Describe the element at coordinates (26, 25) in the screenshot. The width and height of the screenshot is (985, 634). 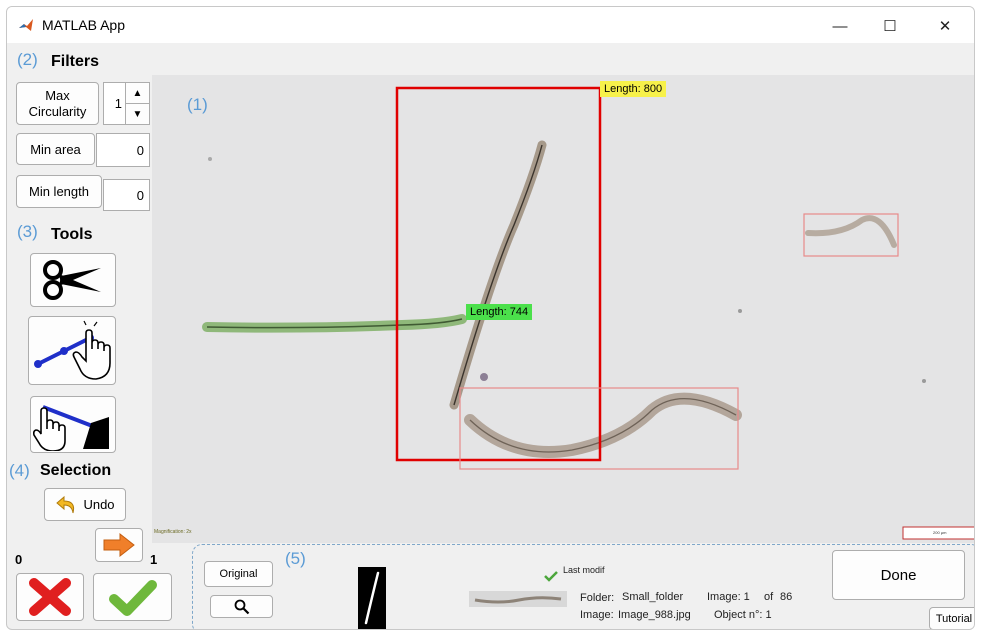
I see `matlab-logo-icon` at that location.